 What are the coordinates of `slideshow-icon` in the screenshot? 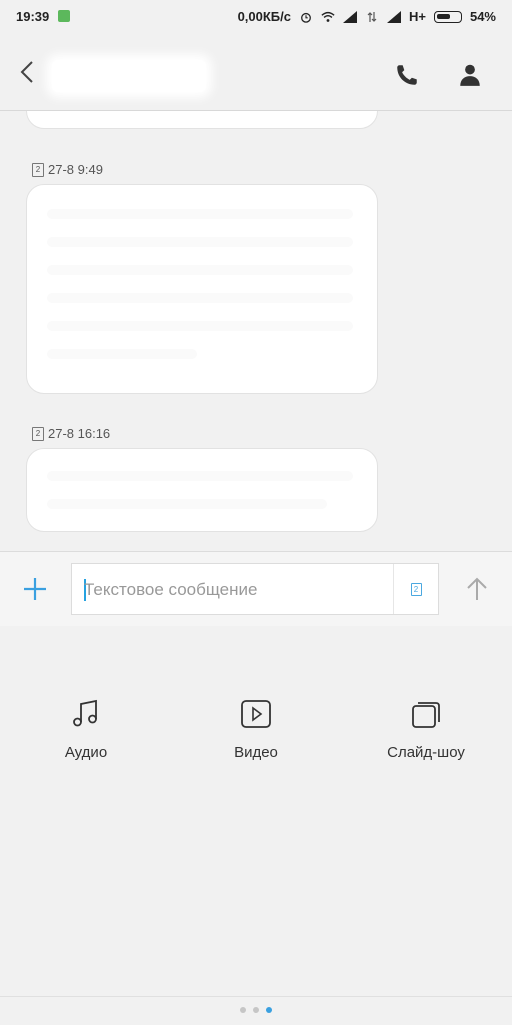 It's located at (426, 715).